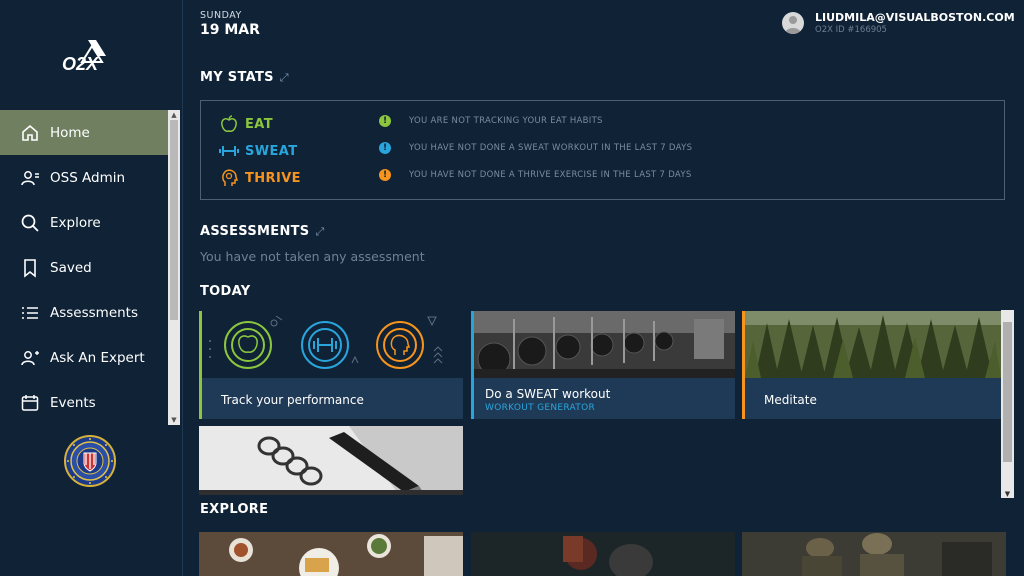  Describe the element at coordinates (174, 115) in the screenshot. I see `scroll-up-arrow-icon: ▲` at that location.